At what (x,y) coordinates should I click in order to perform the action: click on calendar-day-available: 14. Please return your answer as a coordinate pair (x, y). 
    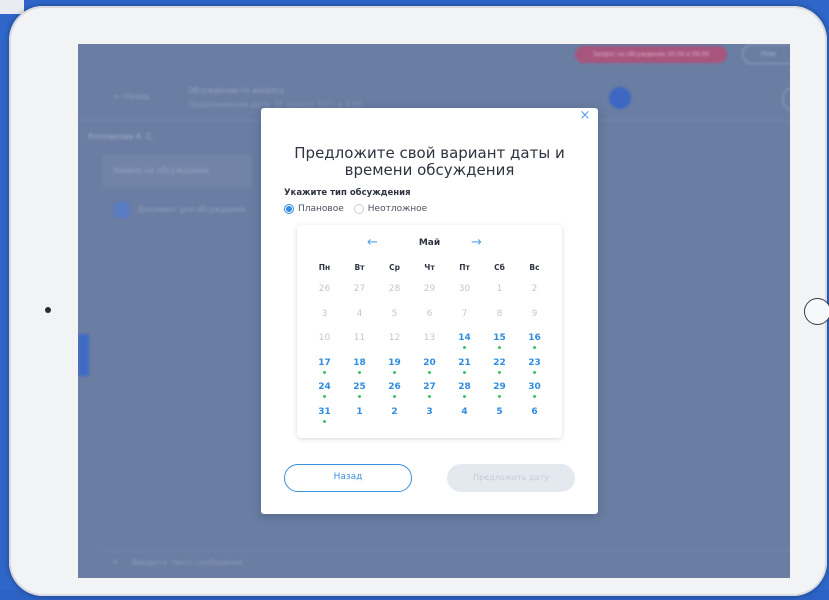
    Looking at the image, I should click on (464, 343).